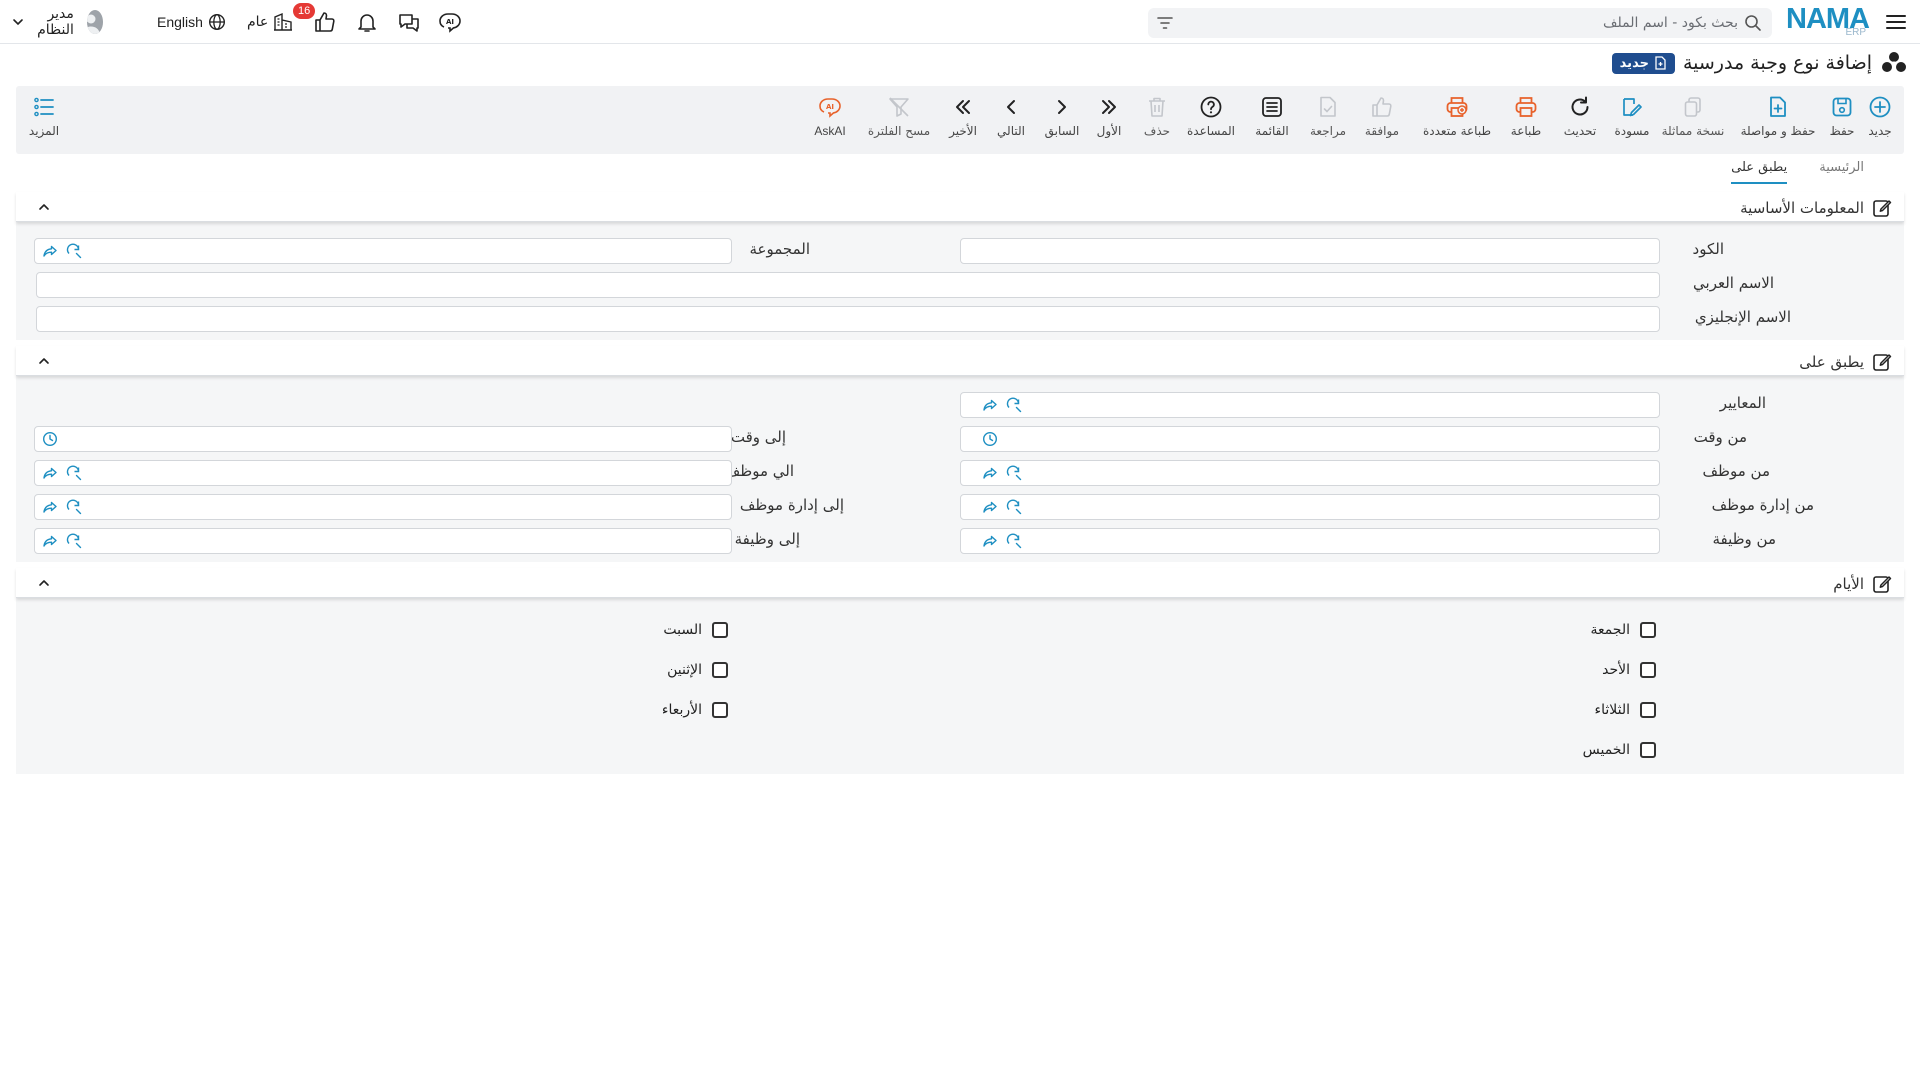 Image resolution: width=1920 pixels, height=1080 pixels. I want to click on notification-count-badge: 16, so click(304, 11).